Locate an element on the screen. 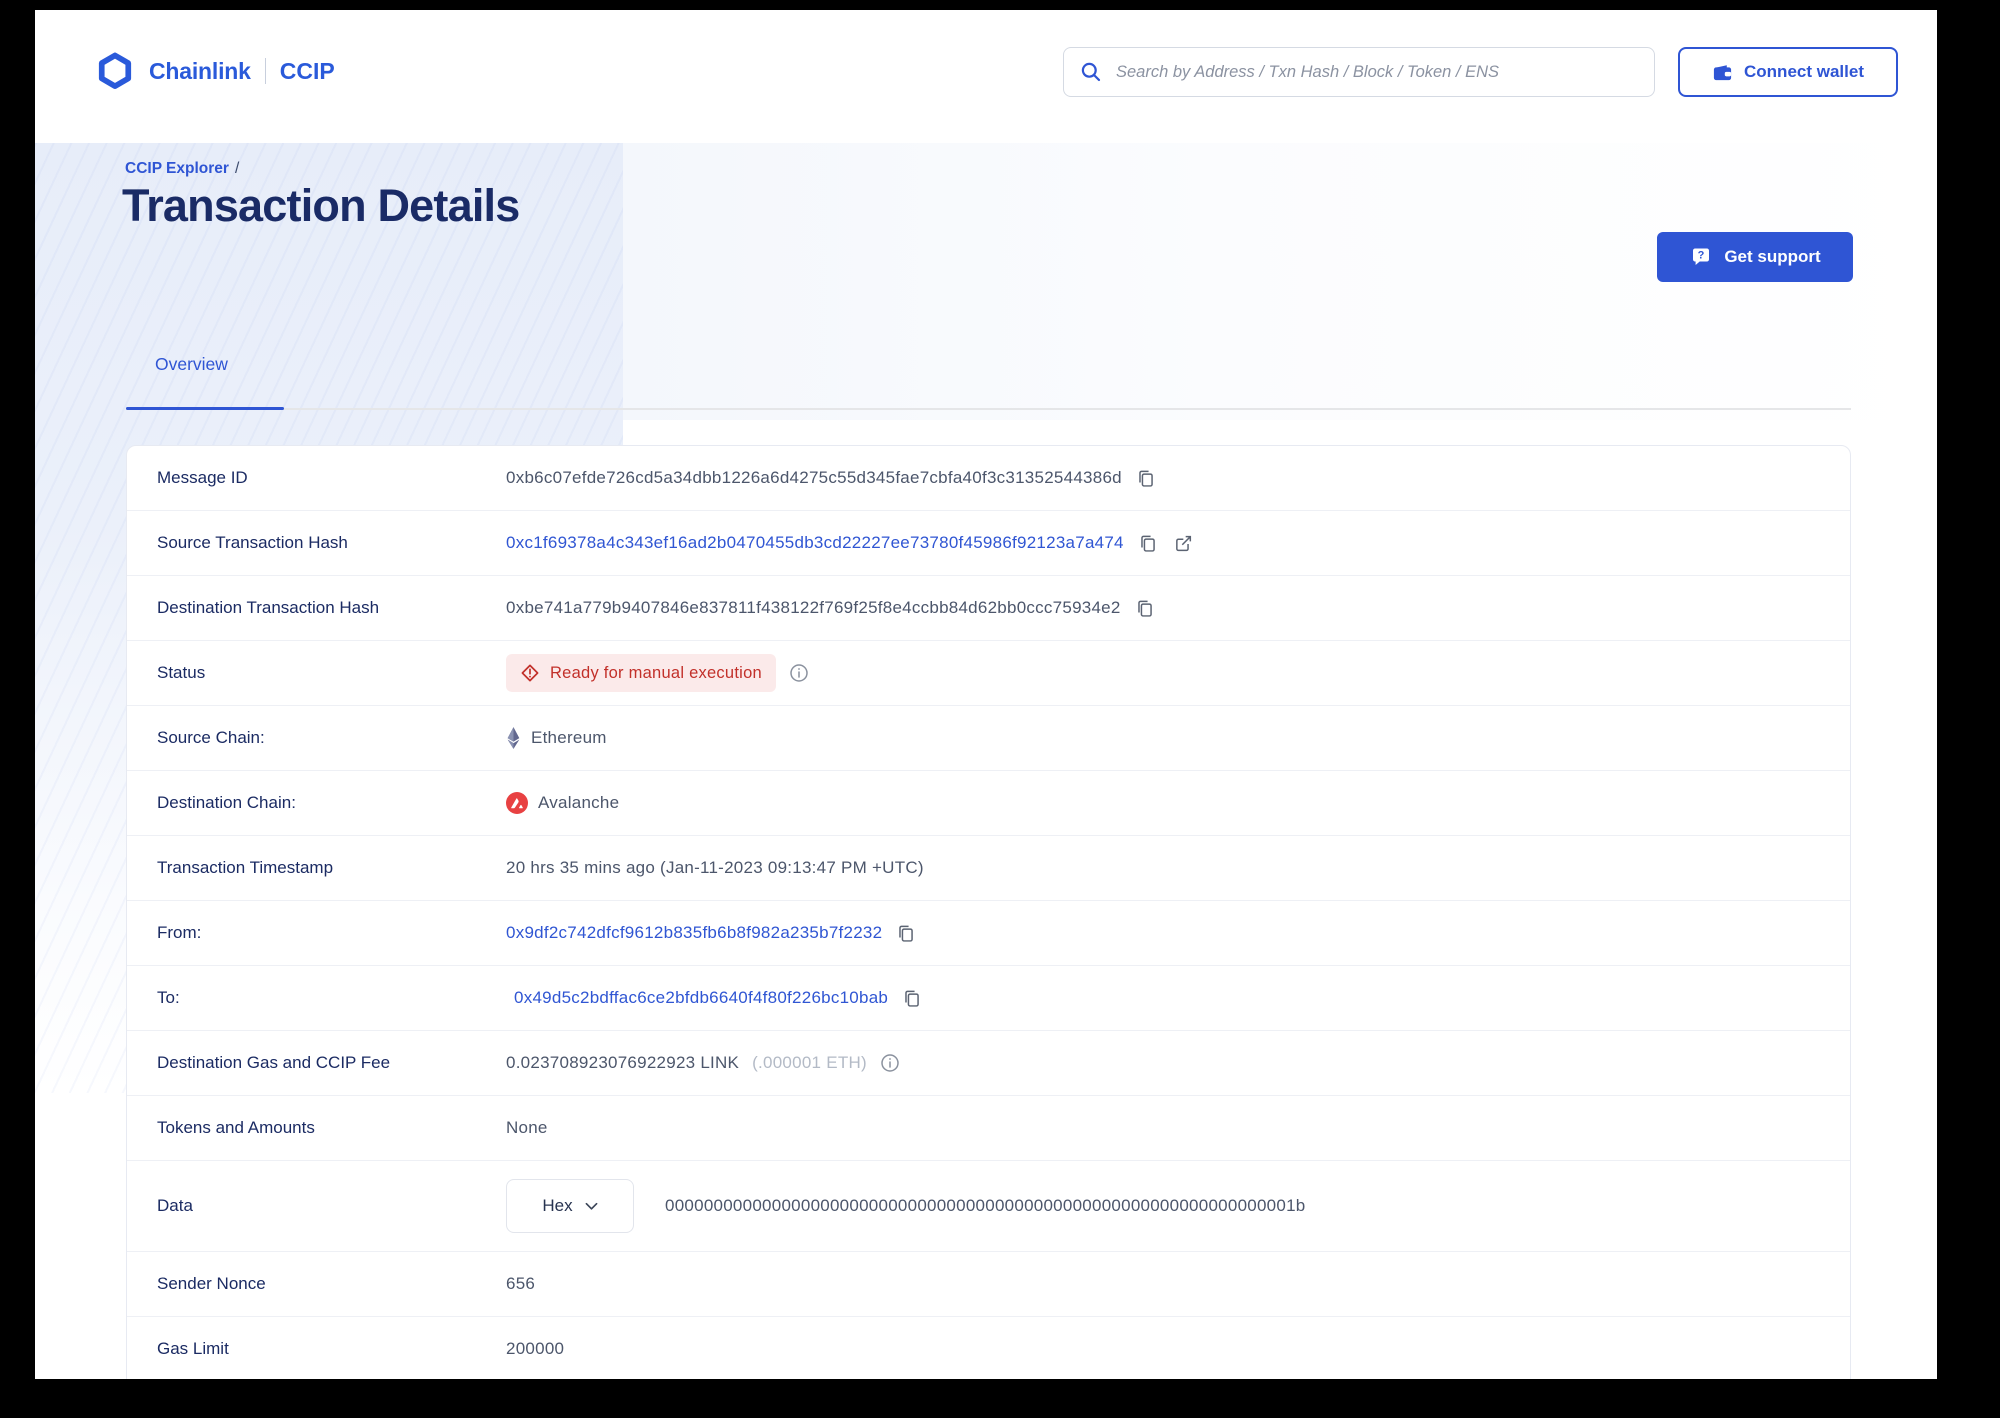 The height and width of the screenshot is (1418, 2000). get-support-label: Get support is located at coordinates (1772, 256).